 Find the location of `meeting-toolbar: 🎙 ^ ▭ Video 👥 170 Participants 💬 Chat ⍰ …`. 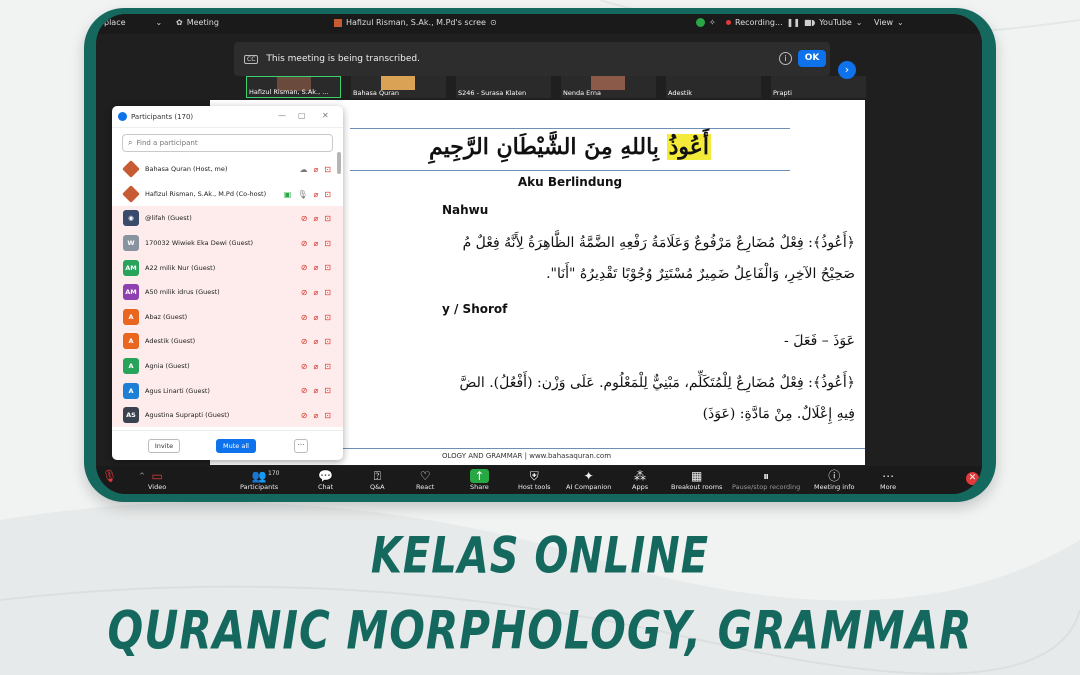

meeting-toolbar: 🎙 ^ ▭ Video 👥 170 Participants 💬 Chat ⍰ … is located at coordinates (539, 480).